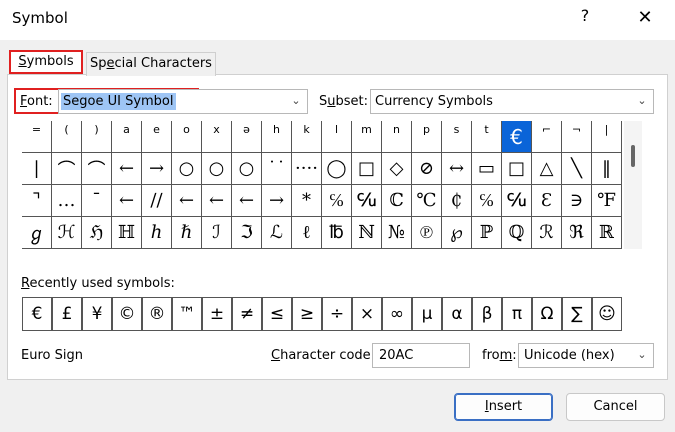  Describe the element at coordinates (37, 137) in the screenshot. I see `symbol-cell: =` at that location.